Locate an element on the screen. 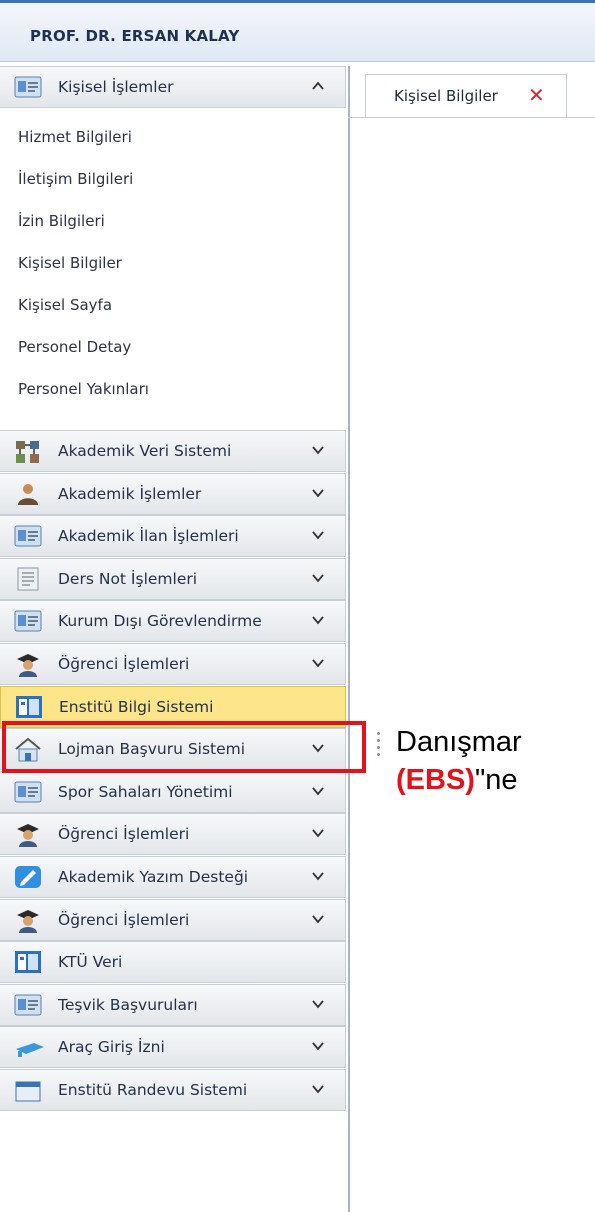 The height and width of the screenshot is (1212, 595). sidebar-group-item: Enstitü Bilgi Sistemi is located at coordinates (173, 706).